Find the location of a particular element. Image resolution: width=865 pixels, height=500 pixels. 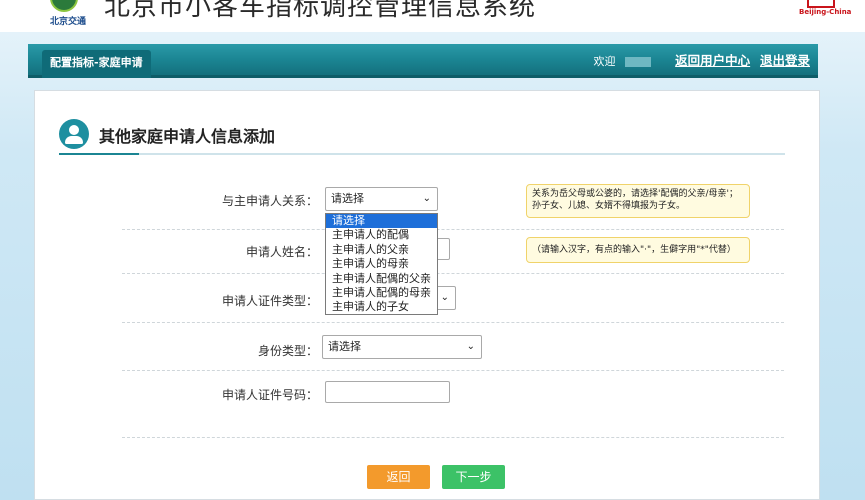

dropdown-option: 主申请人的父亲 is located at coordinates (381, 250).